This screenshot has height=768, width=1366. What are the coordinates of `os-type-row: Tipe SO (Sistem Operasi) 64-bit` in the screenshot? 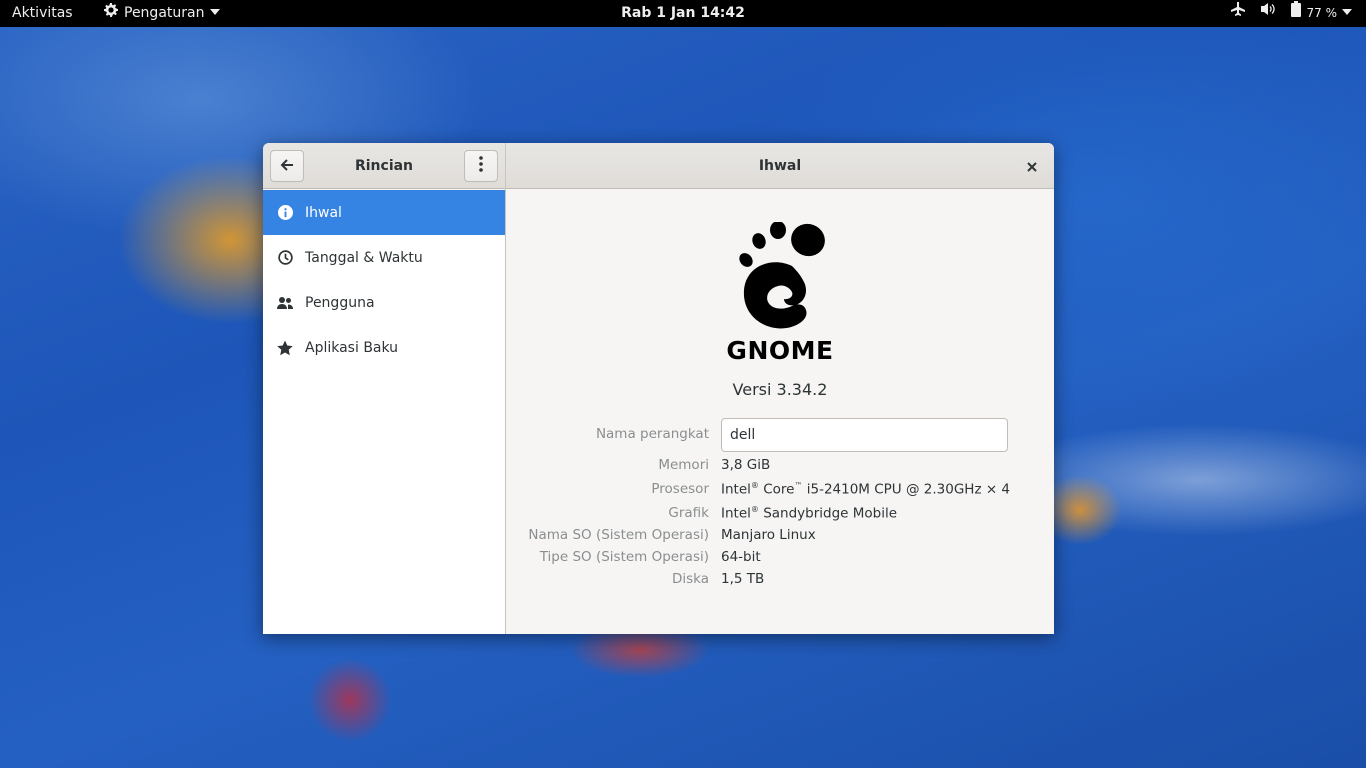 It's located at (780, 560).